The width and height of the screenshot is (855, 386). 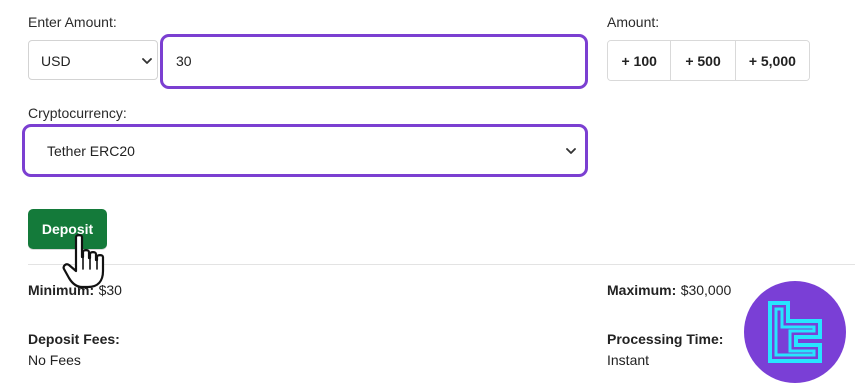 I want to click on quick-amount-group: + 100 + 500 + 5,000, so click(x=708, y=60).